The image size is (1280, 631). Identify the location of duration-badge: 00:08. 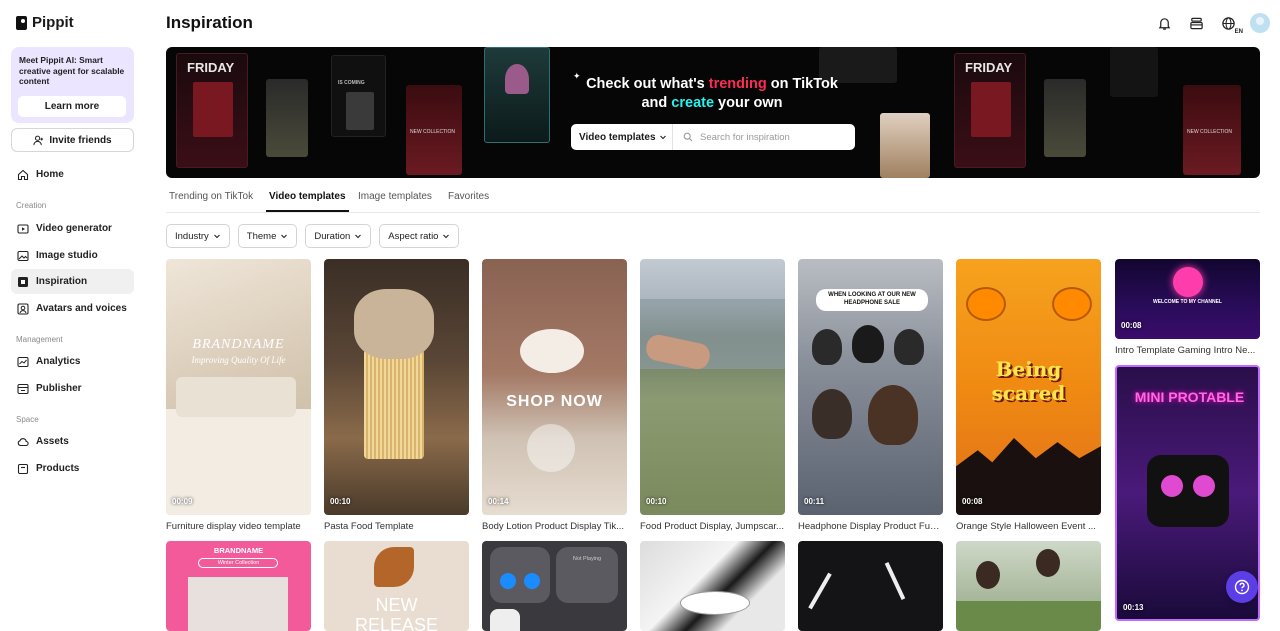
(972, 501).